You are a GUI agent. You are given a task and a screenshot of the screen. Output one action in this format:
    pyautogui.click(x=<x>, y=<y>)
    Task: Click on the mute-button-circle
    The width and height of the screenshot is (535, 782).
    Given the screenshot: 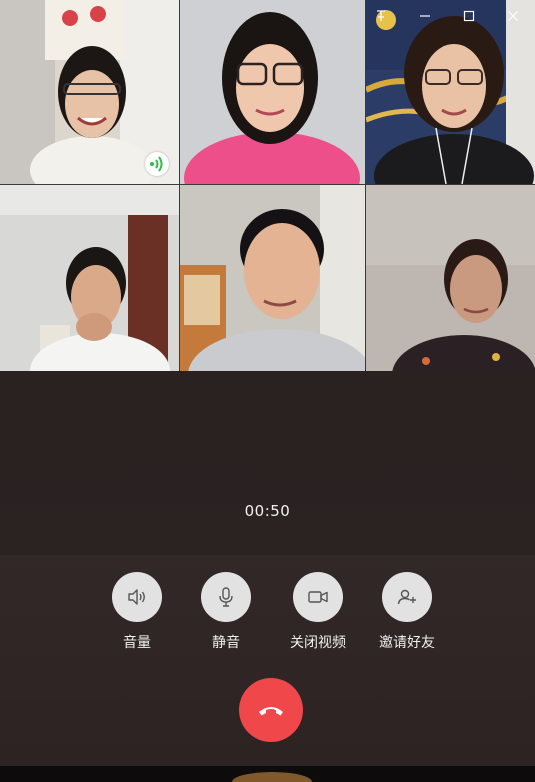 What is the action you would take?
    pyautogui.click(x=226, y=597)
    